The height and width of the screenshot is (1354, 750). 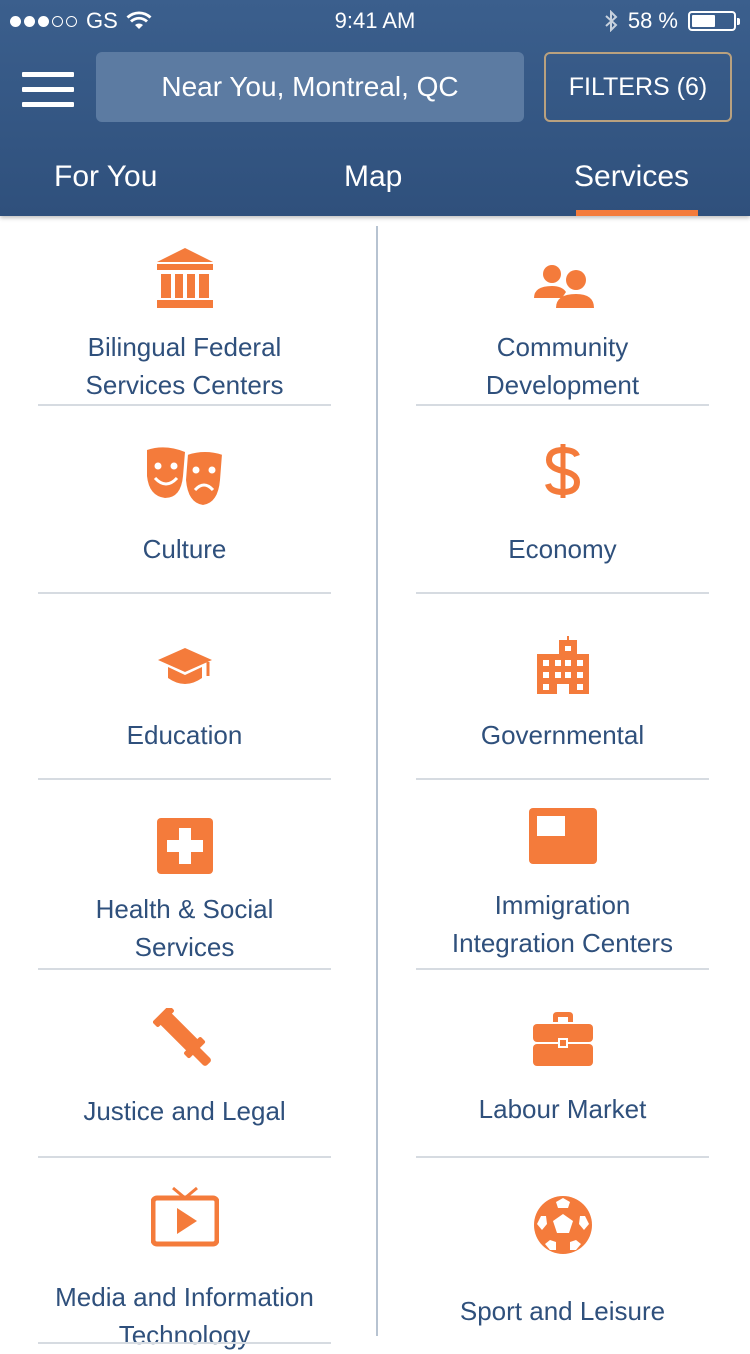 I want to click on service-label: Bilingual Federal Services Centers, so click(x=184, y=366).